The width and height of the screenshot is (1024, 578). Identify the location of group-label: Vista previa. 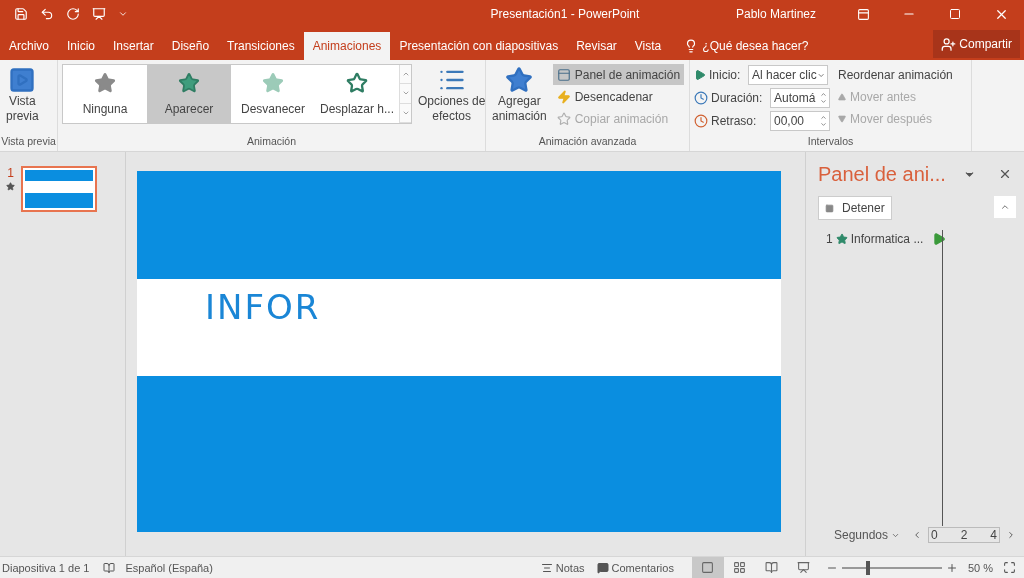
(28, 142).